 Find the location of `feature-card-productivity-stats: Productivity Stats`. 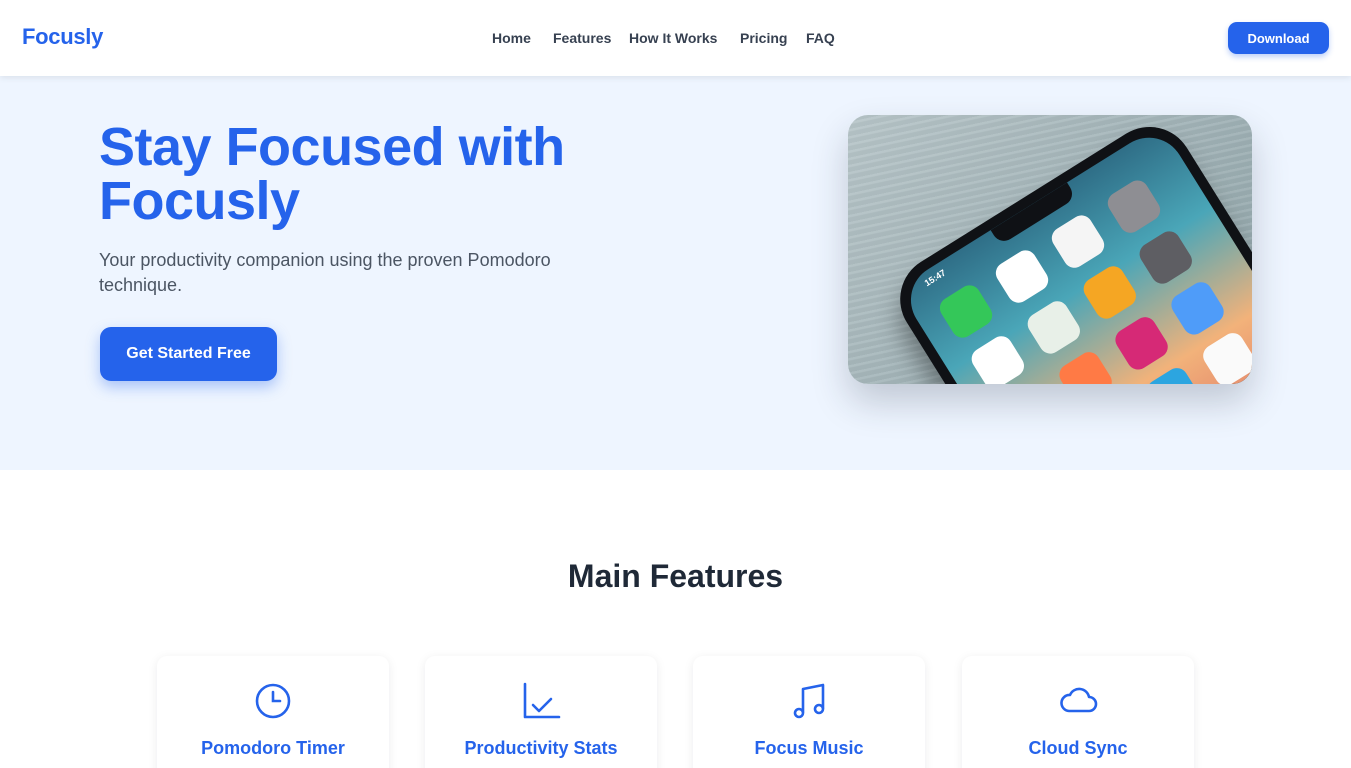

feature-card-productivity-stats: Productivity Stats is located at coordinates (541, 712).